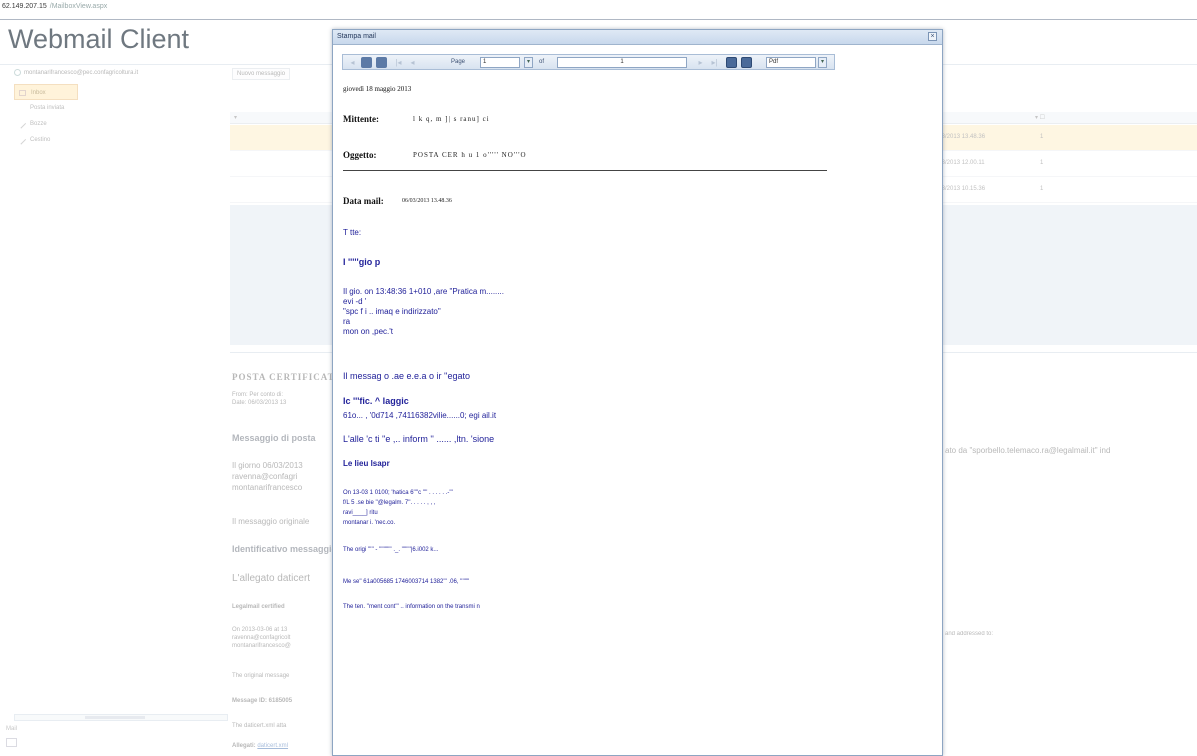 Image resolution: width=1197 pixels, height=756 pixels. I want to click on sidebar-item-label: Posta inviata, so click(47, 108).